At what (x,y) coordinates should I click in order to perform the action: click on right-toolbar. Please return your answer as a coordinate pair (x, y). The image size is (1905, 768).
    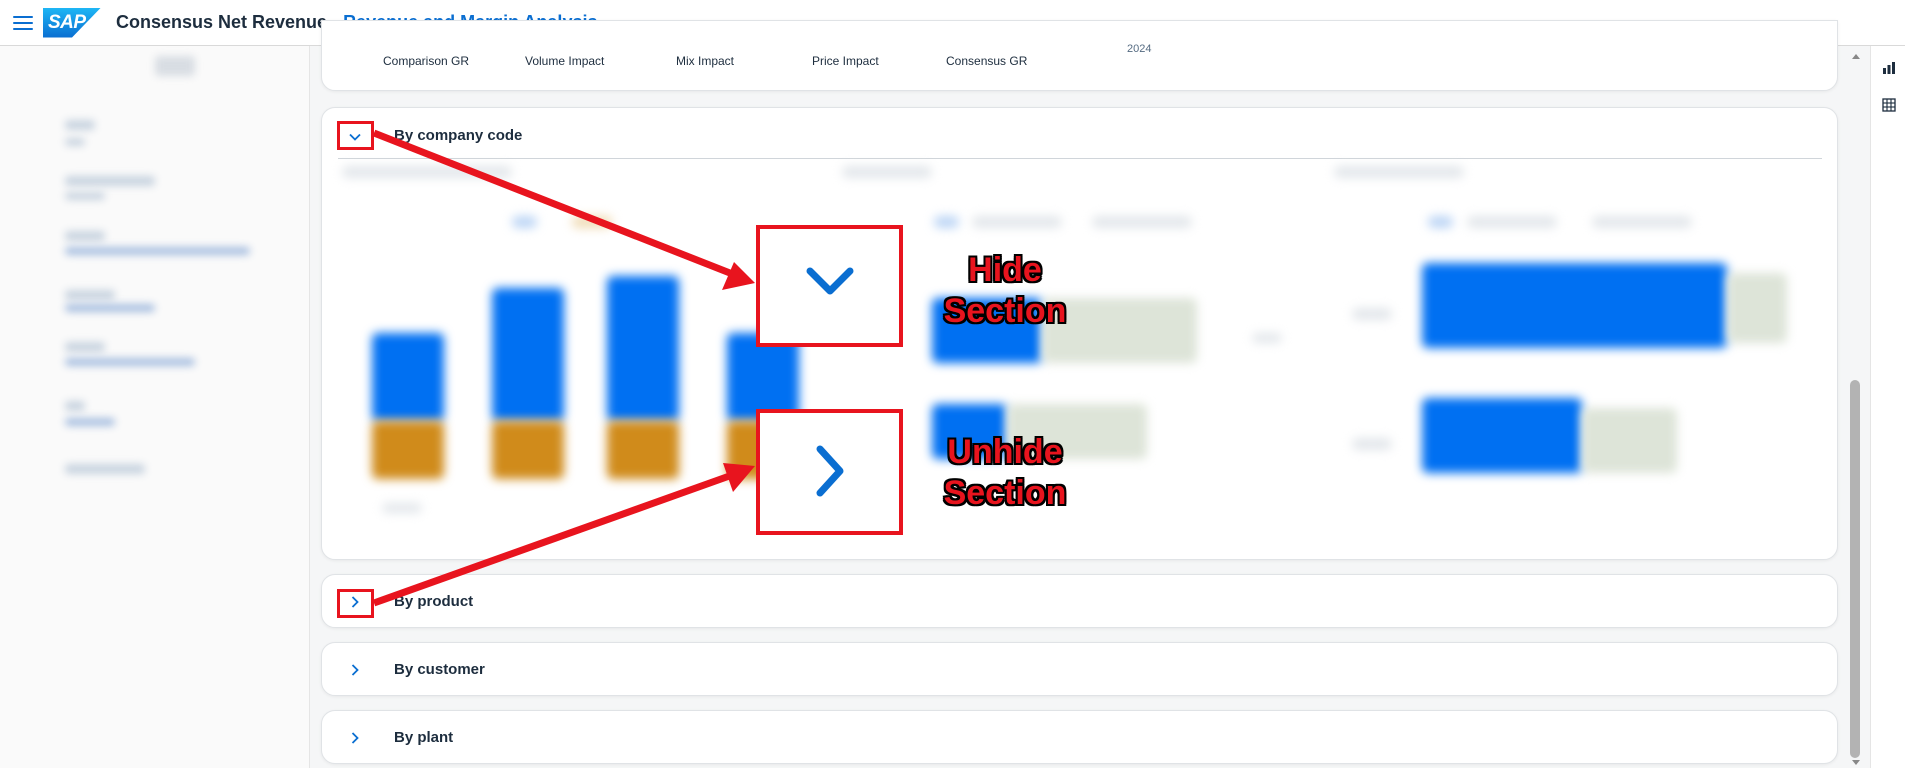
    Looking at the image, I should click on (1887, 407).